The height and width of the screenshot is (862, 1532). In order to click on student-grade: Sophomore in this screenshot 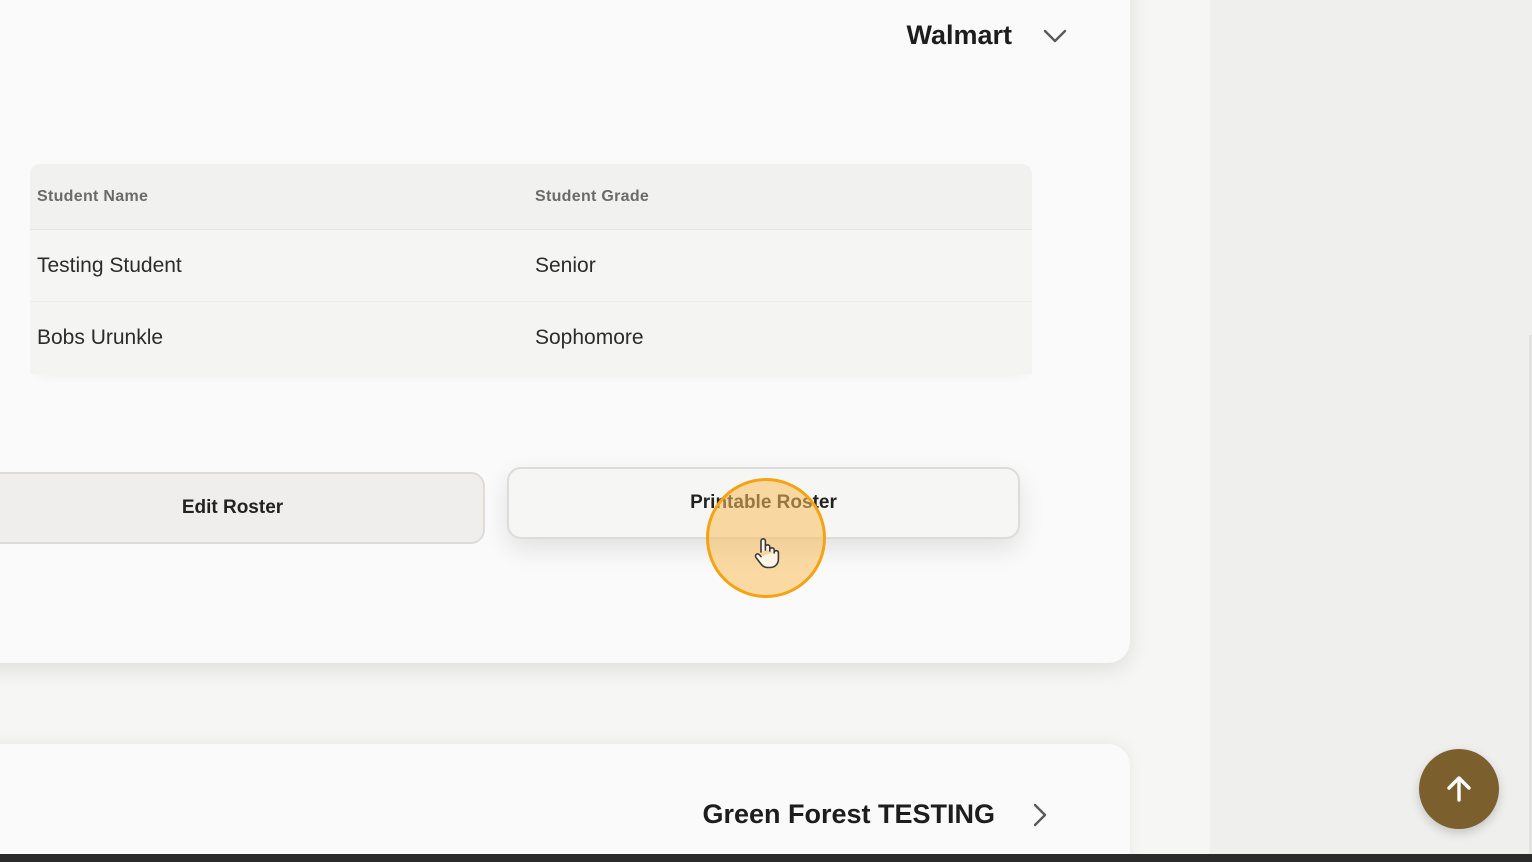, I will do `click(589, 337)`.